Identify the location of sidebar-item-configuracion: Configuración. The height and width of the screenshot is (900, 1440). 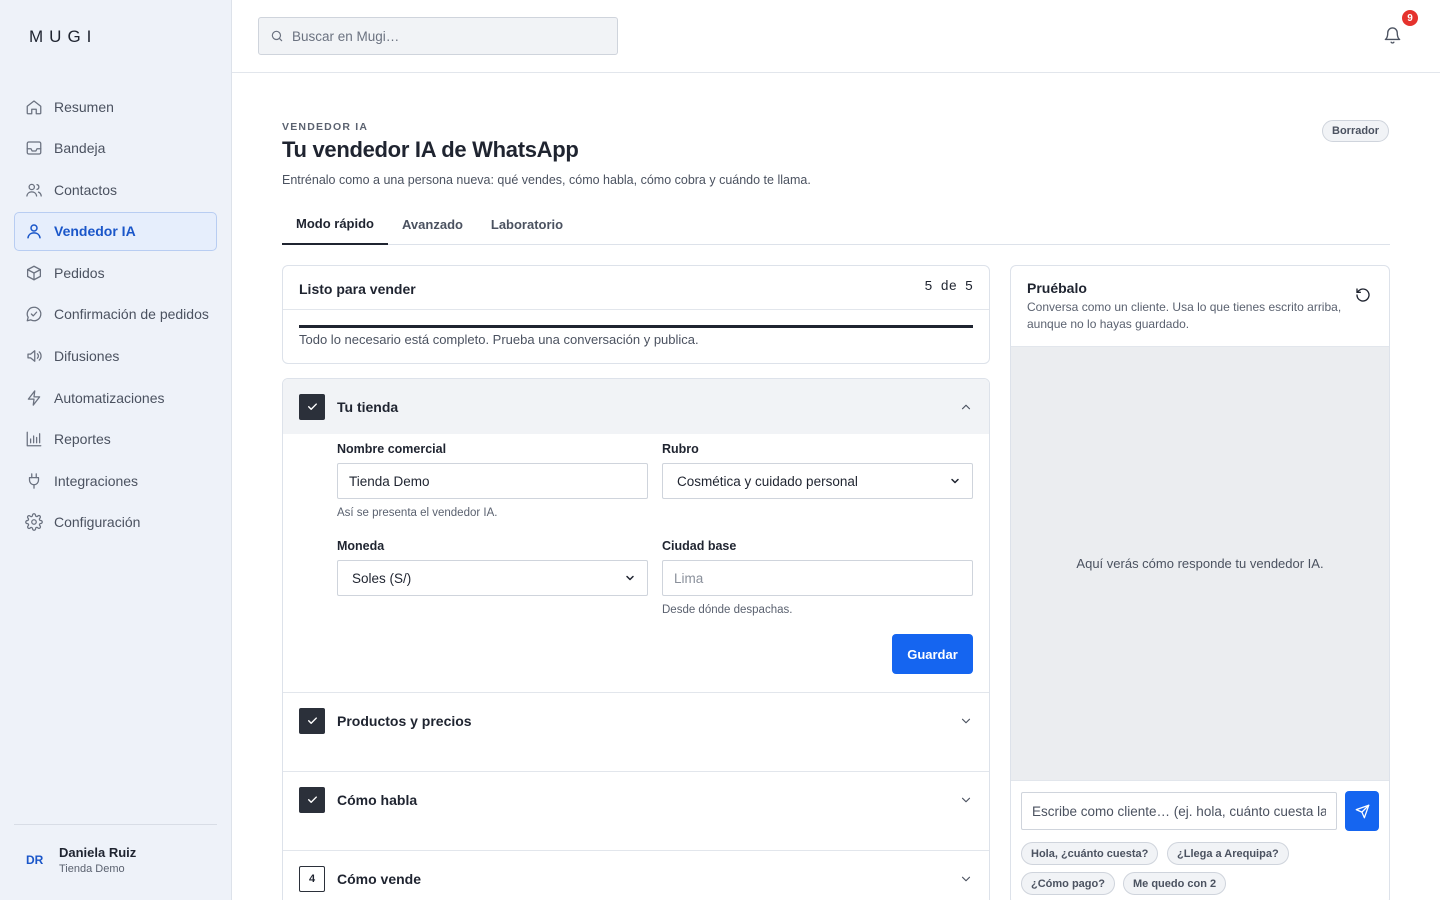
(115, 522).